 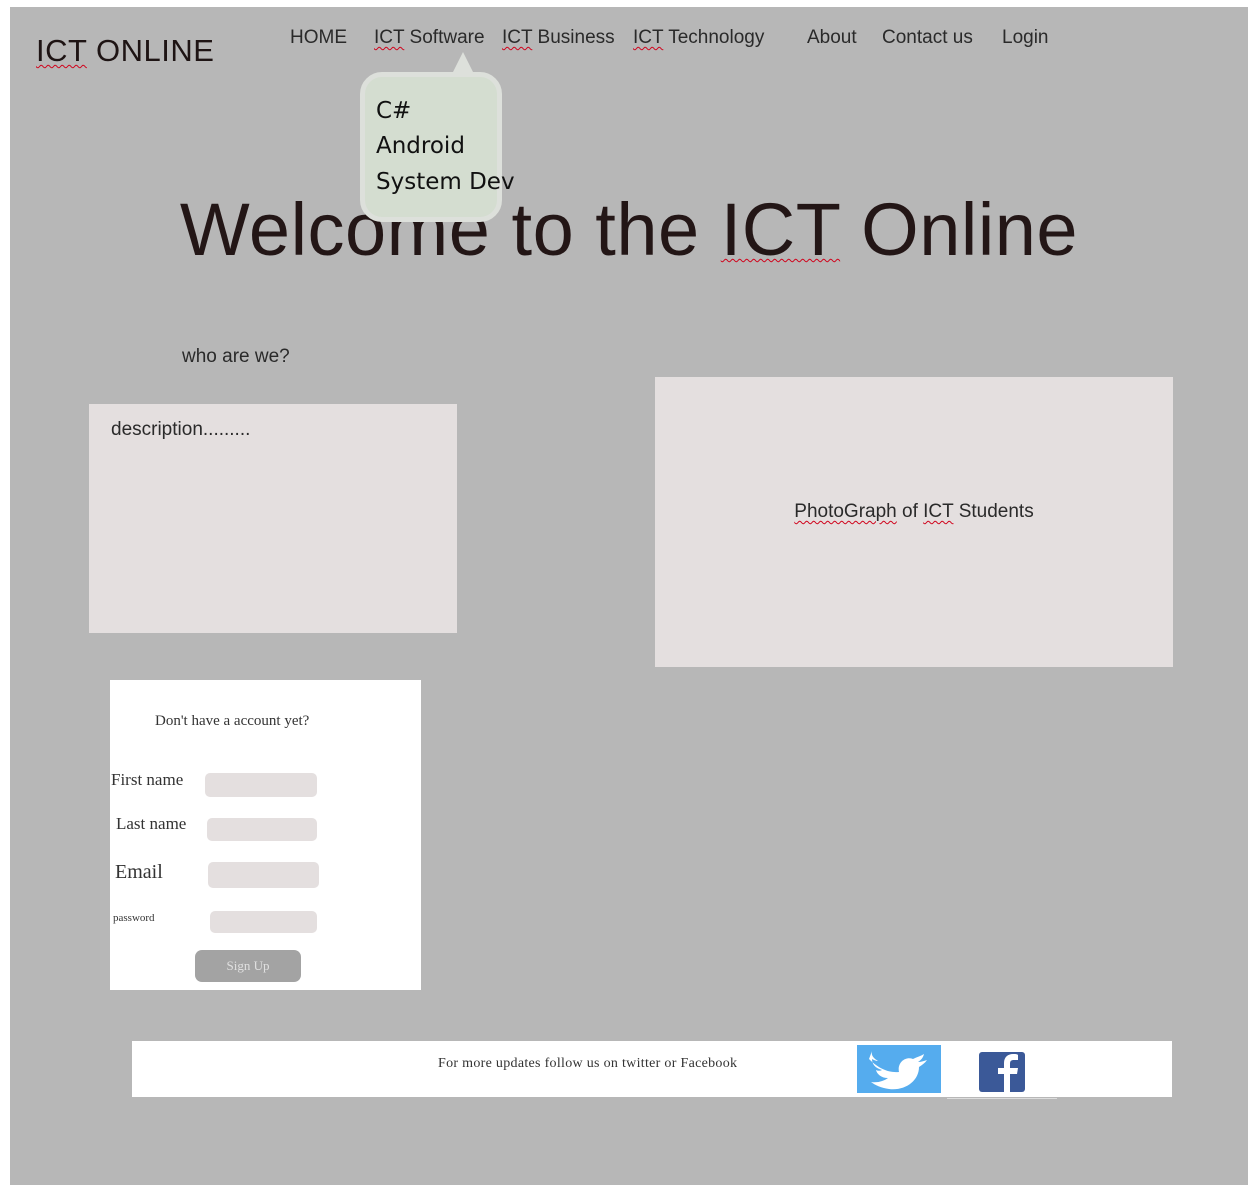 I want to click on email-field, so click(x=263, y=875).